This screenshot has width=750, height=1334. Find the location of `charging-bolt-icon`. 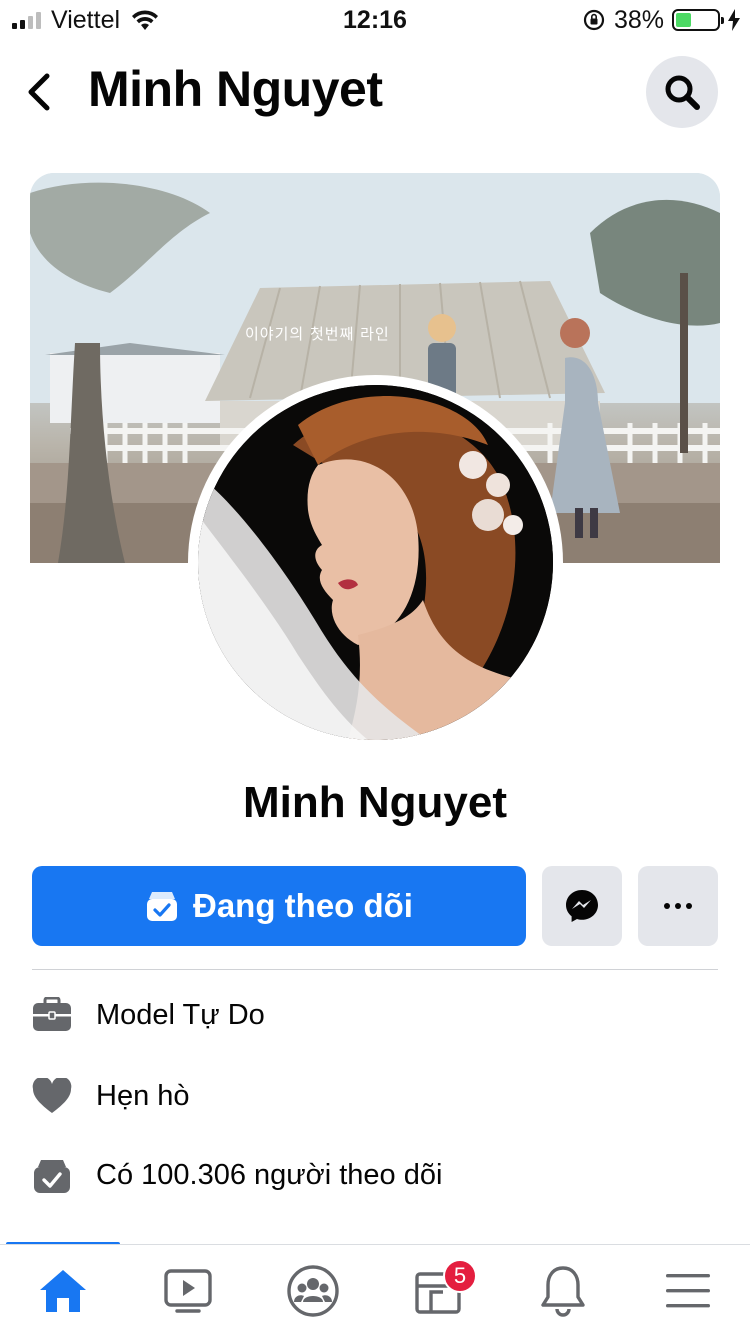

charging-bolt-icon is located at coordinates (734, 20).